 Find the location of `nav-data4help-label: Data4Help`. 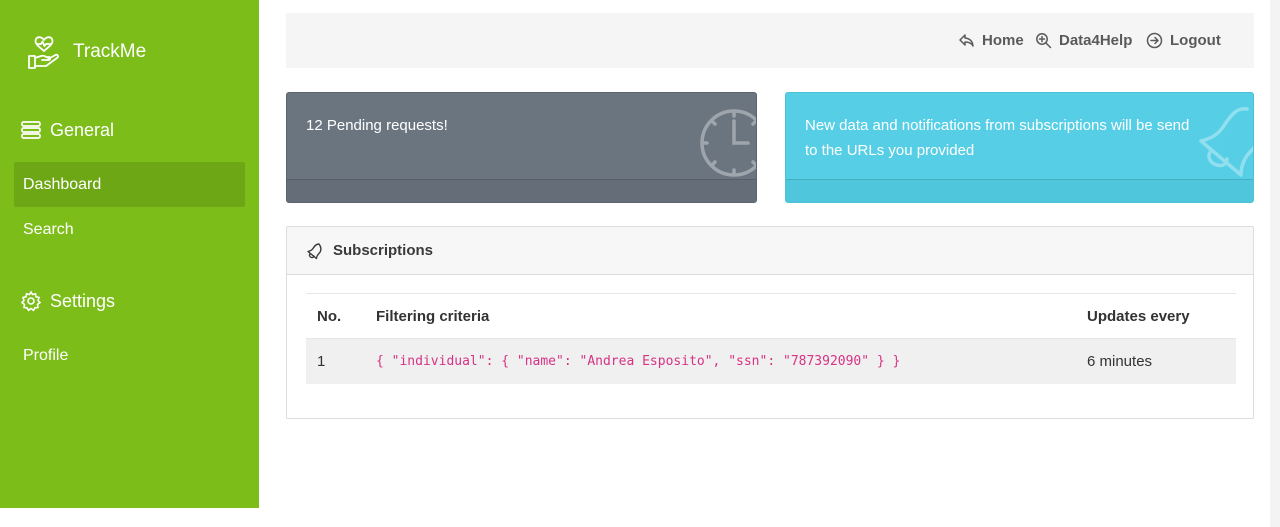

nav-data4help-label: Data4Help is located at coordinates (1096, 40).